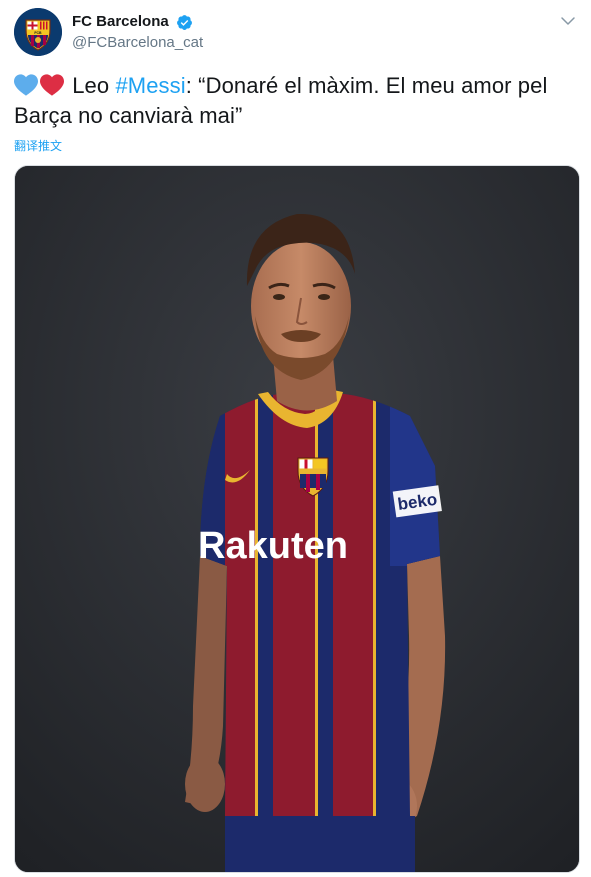 This screenshot has width=591, height=877. Describe the element at coordinates (568, 21) in the screenshot. I see `chevron-down-icon` at that location.